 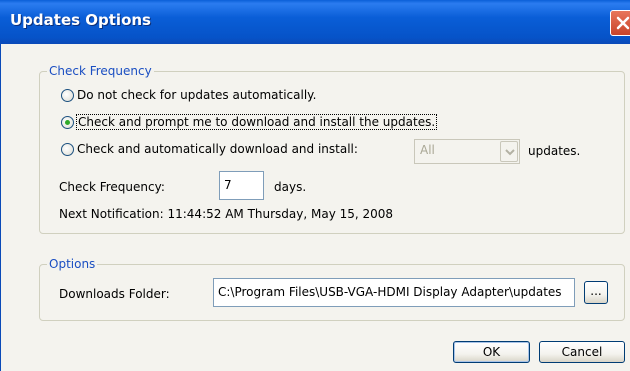 I want to click on ok-button: OK, so click(x=491, y=352).